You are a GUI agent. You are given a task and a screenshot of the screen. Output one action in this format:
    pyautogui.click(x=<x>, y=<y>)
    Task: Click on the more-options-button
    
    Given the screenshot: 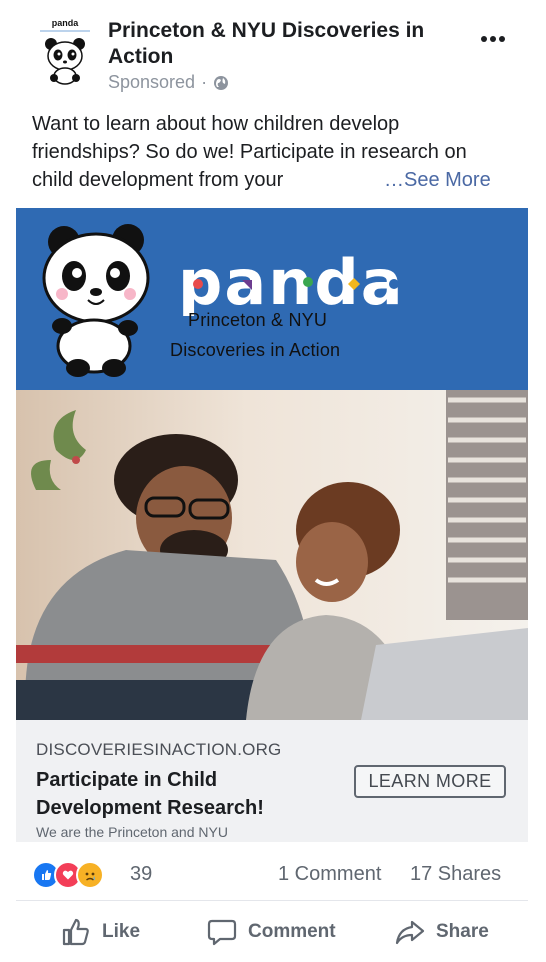 What is the action you would take?
    pyautogui.click(x=494, y=38)
    